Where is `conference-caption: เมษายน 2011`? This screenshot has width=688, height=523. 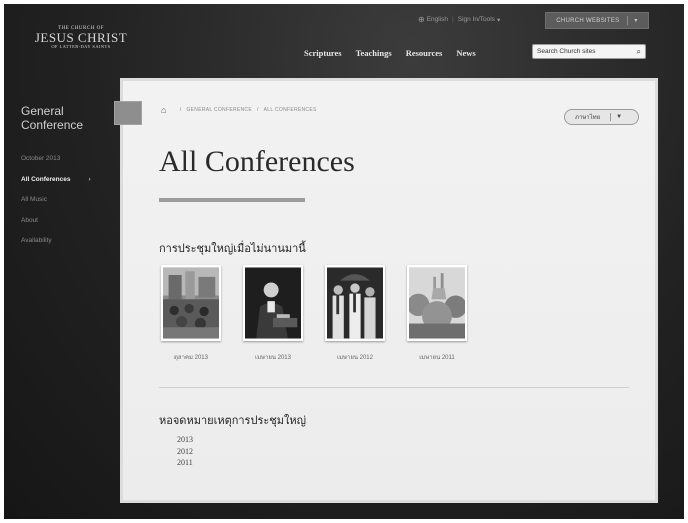 conference-caption: เมษายน 2011 is located at coordinates (437, 357).